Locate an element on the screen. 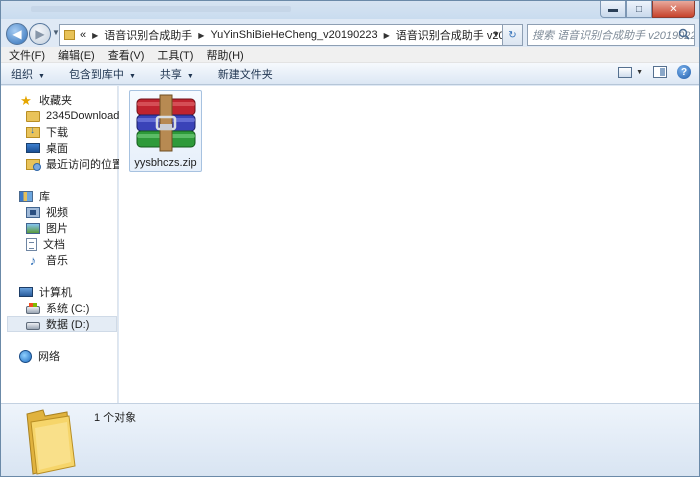 The height and width of the screenshot is (477, 700). arrow-left-icon: ◀ is located at coordinates (17, 34).